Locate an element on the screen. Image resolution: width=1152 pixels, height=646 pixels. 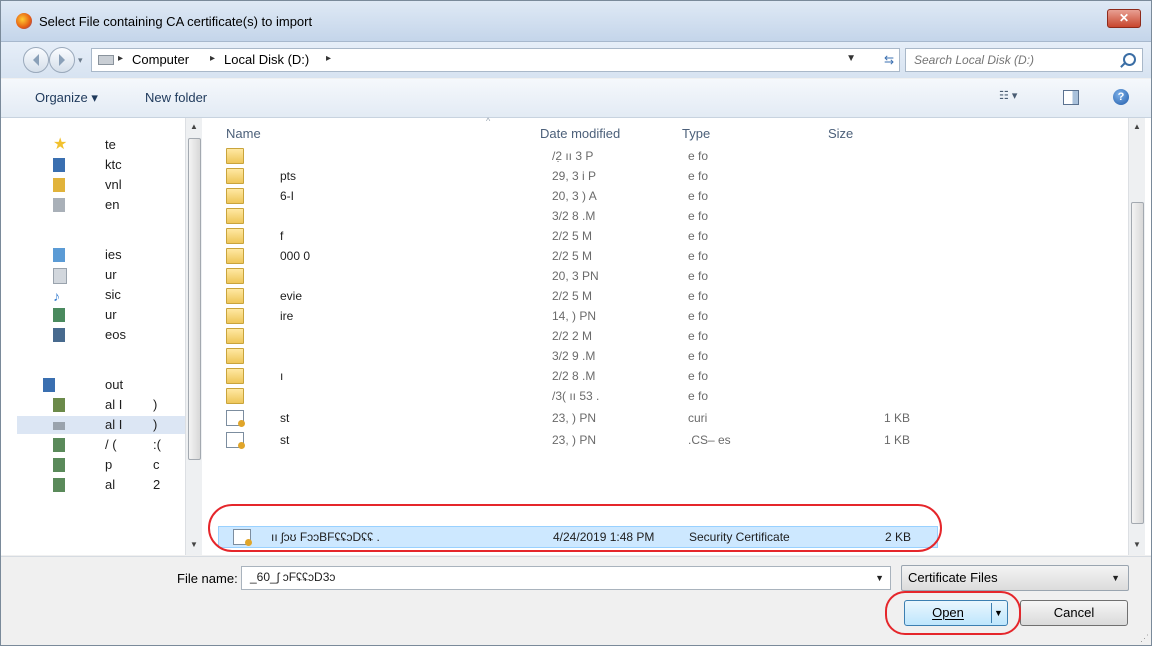
folder-row: evie 2/2 5 M e fo is located at coordinates (670, 296).